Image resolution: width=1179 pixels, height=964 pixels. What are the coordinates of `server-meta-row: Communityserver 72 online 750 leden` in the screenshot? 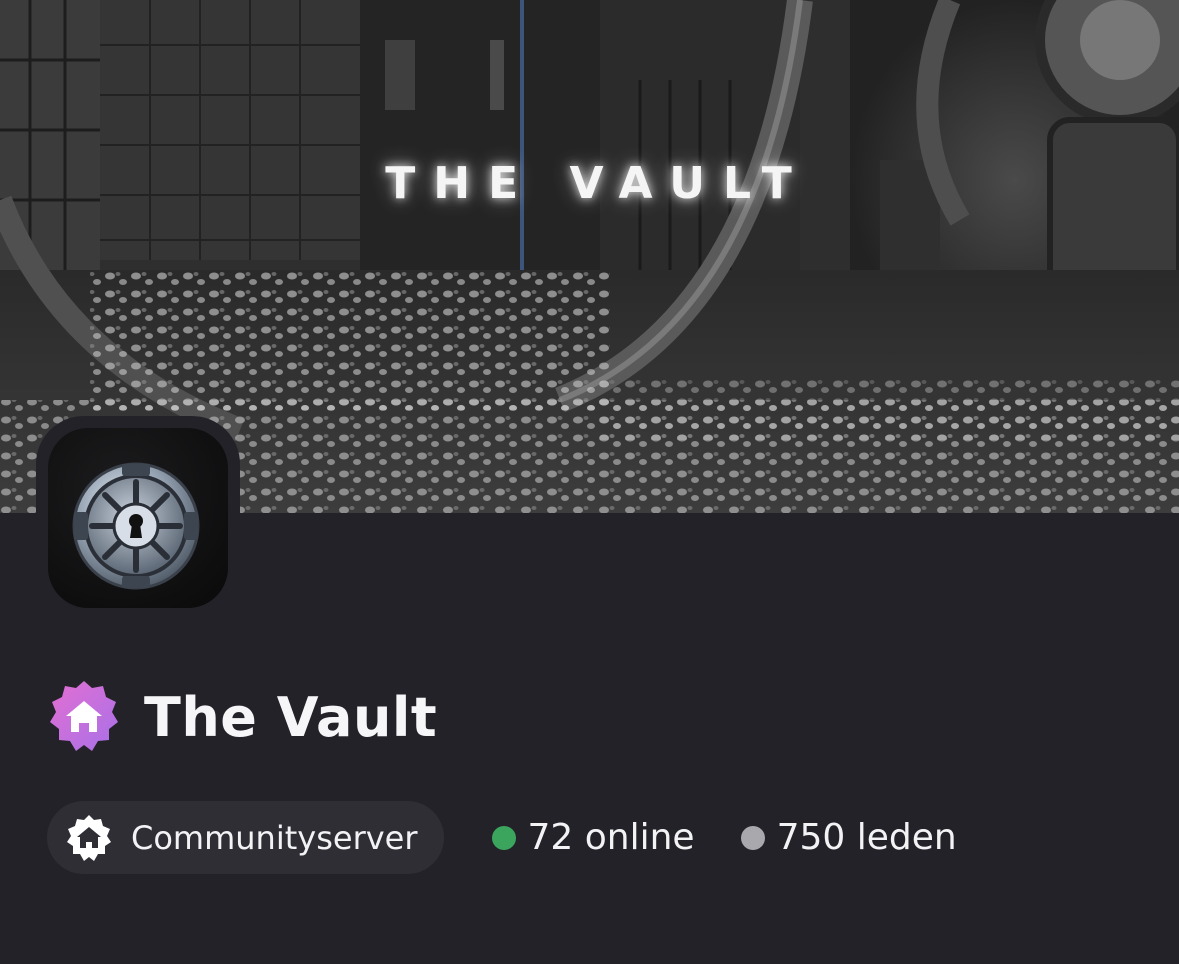 It's located at (502, 837).